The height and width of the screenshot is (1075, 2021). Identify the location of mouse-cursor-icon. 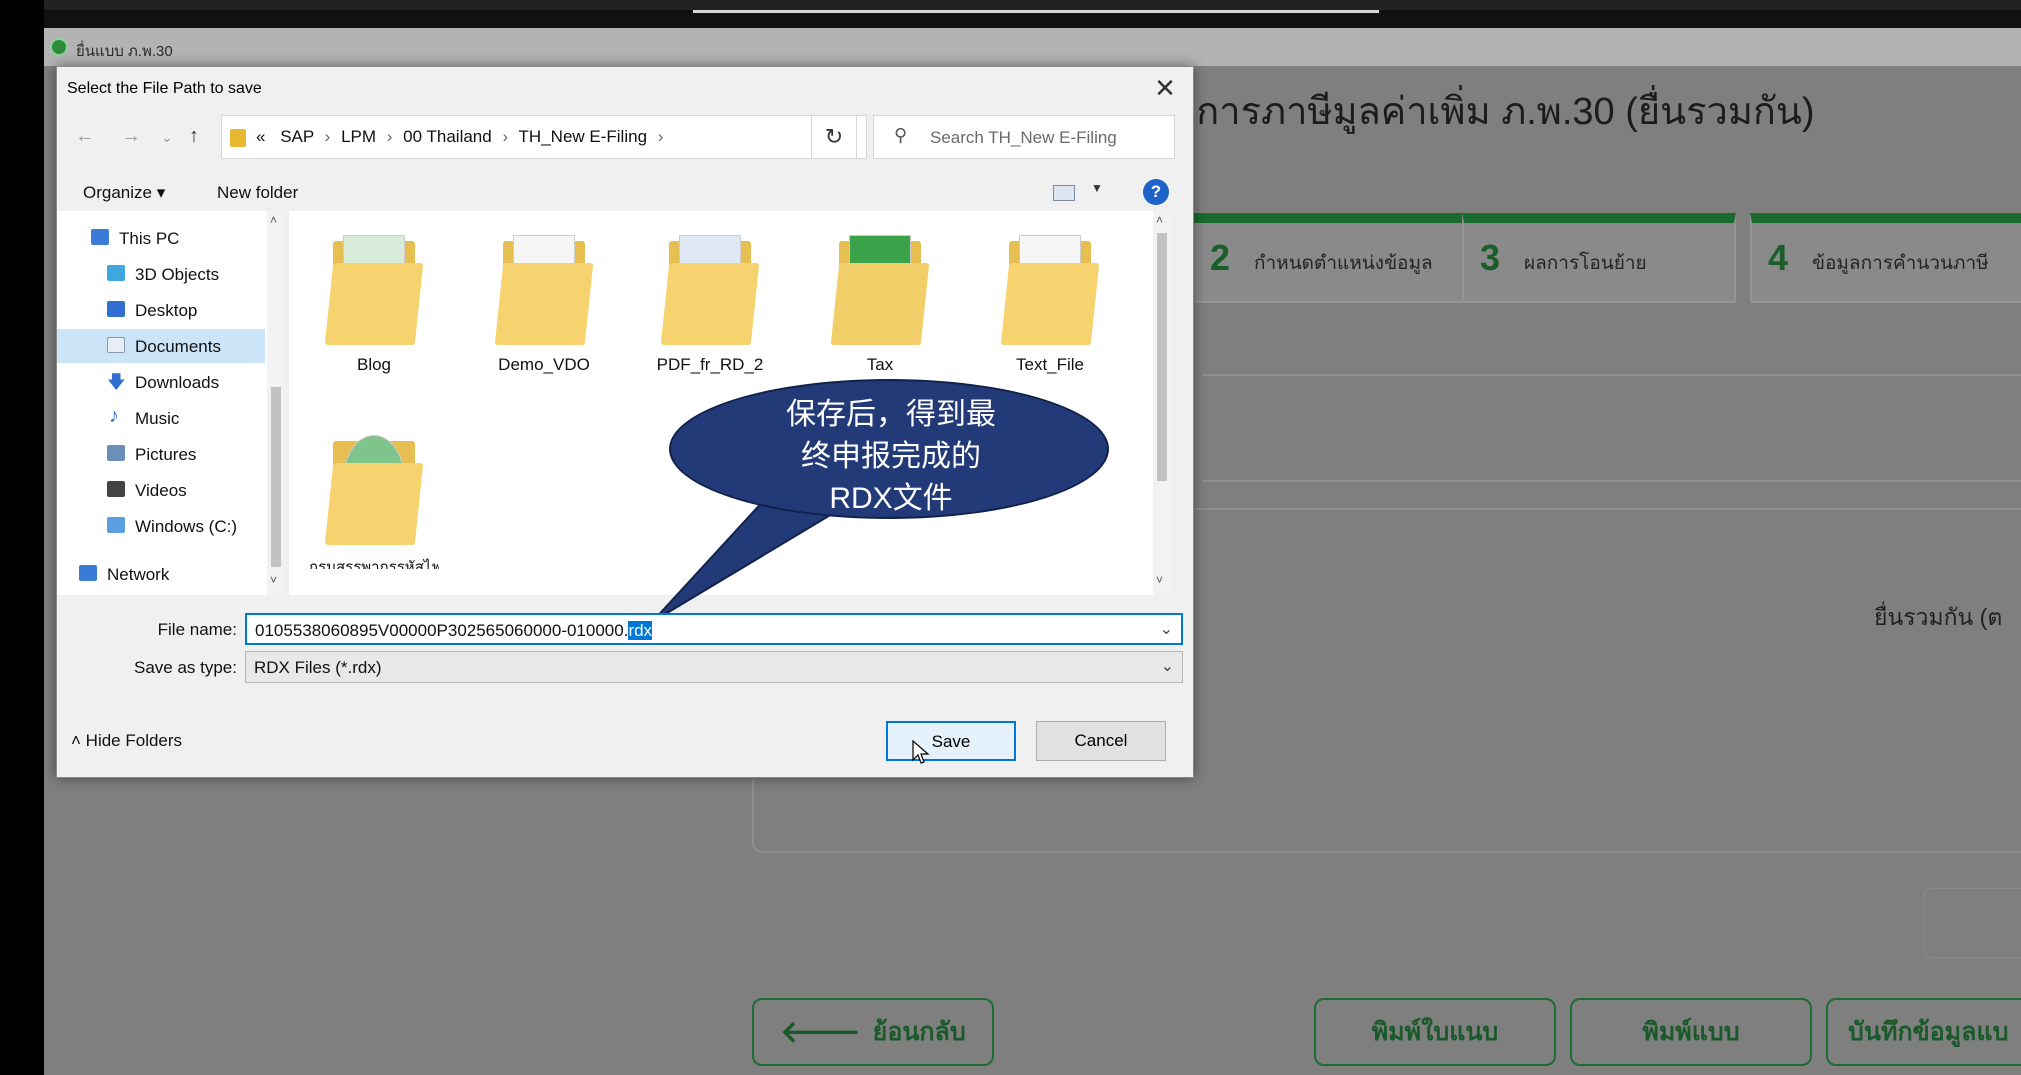
(921, 752).